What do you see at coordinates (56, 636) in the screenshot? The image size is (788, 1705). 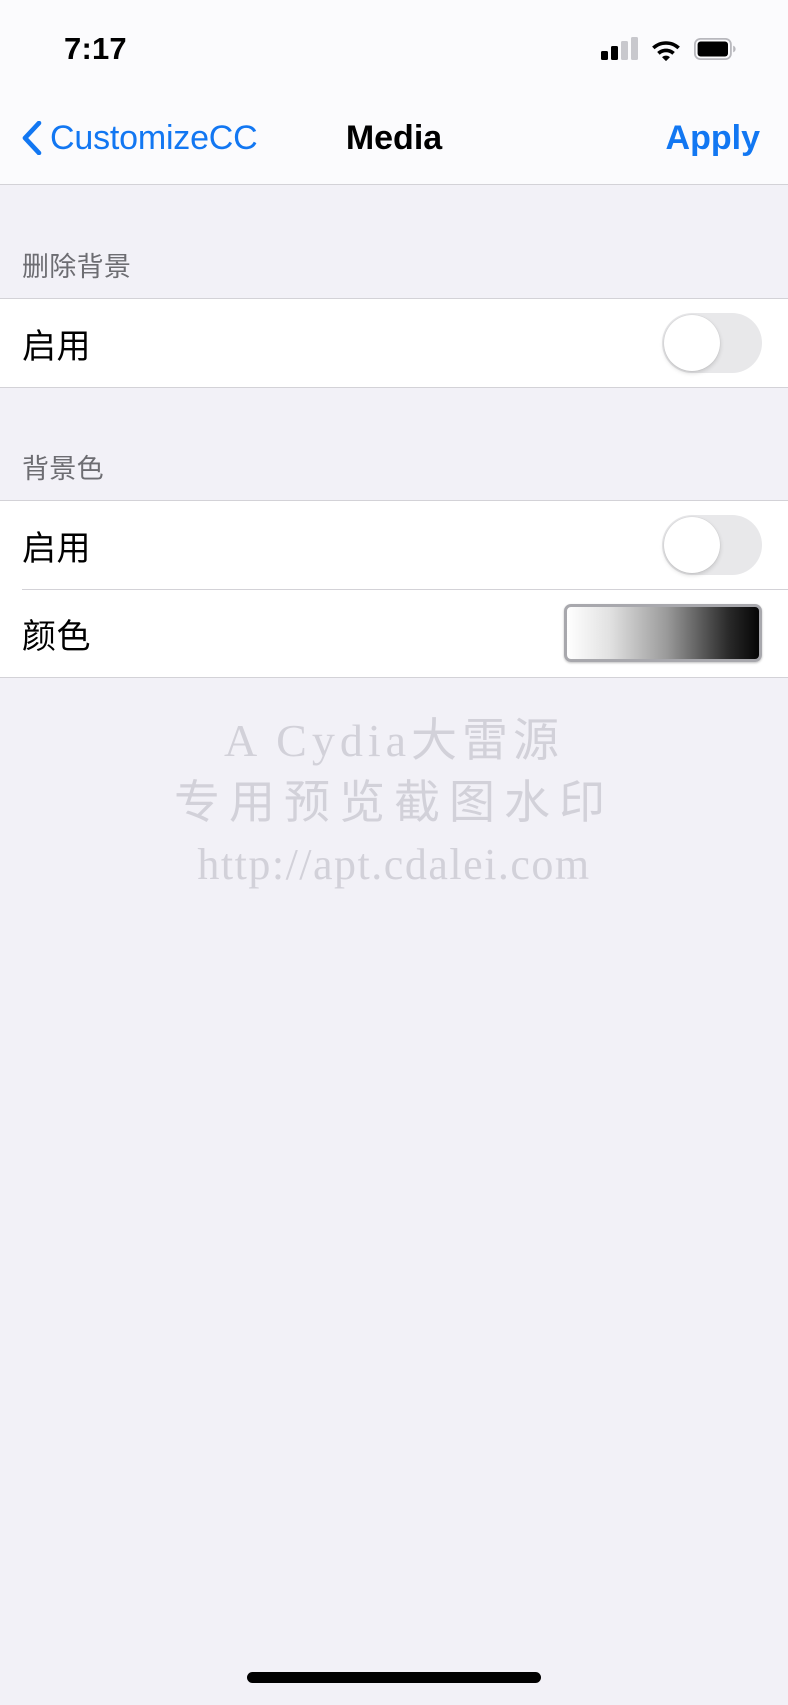 I see `row-label: 颜色` at bounding box center [56, 636].